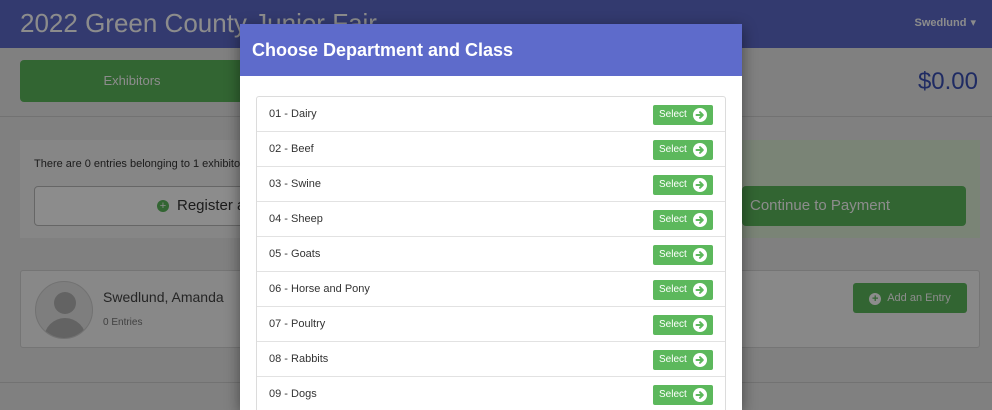  What do you see at coordinates (293, 114) in the screenshot?
I see `department-name: 01 - Dairy` at bounding box center [293, 114].